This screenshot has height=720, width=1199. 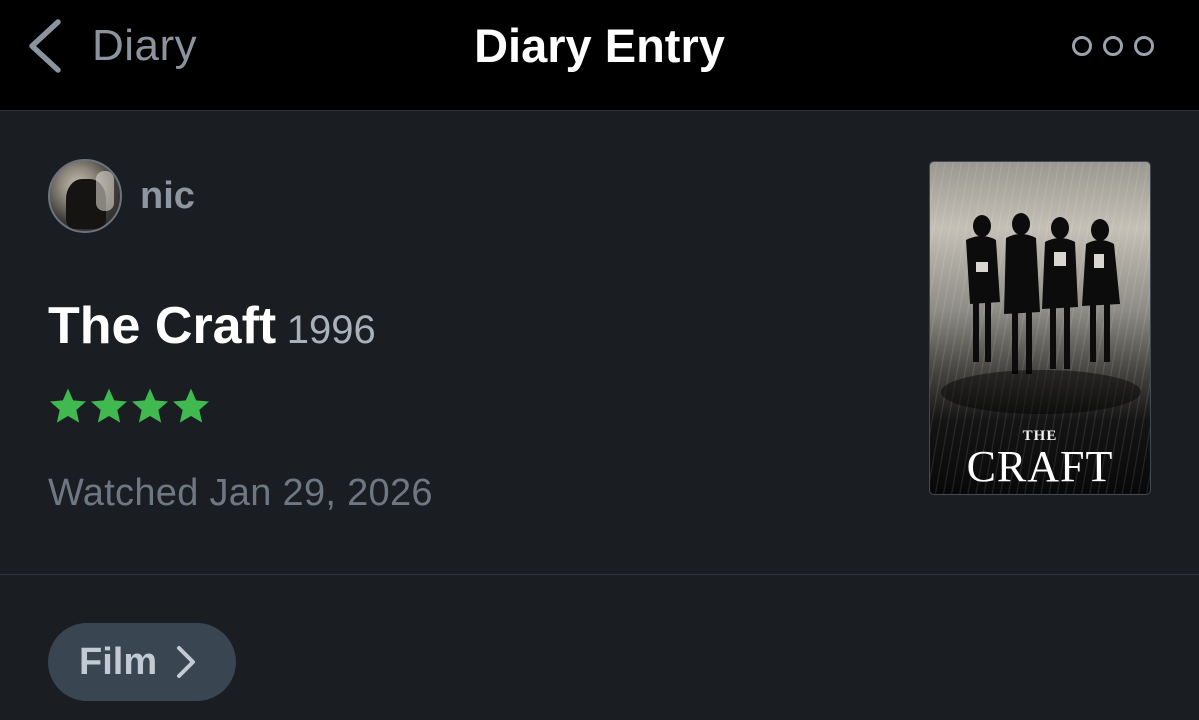 What do you see at coordinates (240, 493) in the screenshot?
I see `watched-date: Watched Jan 29, 2026` at bounding box center [240, 493].